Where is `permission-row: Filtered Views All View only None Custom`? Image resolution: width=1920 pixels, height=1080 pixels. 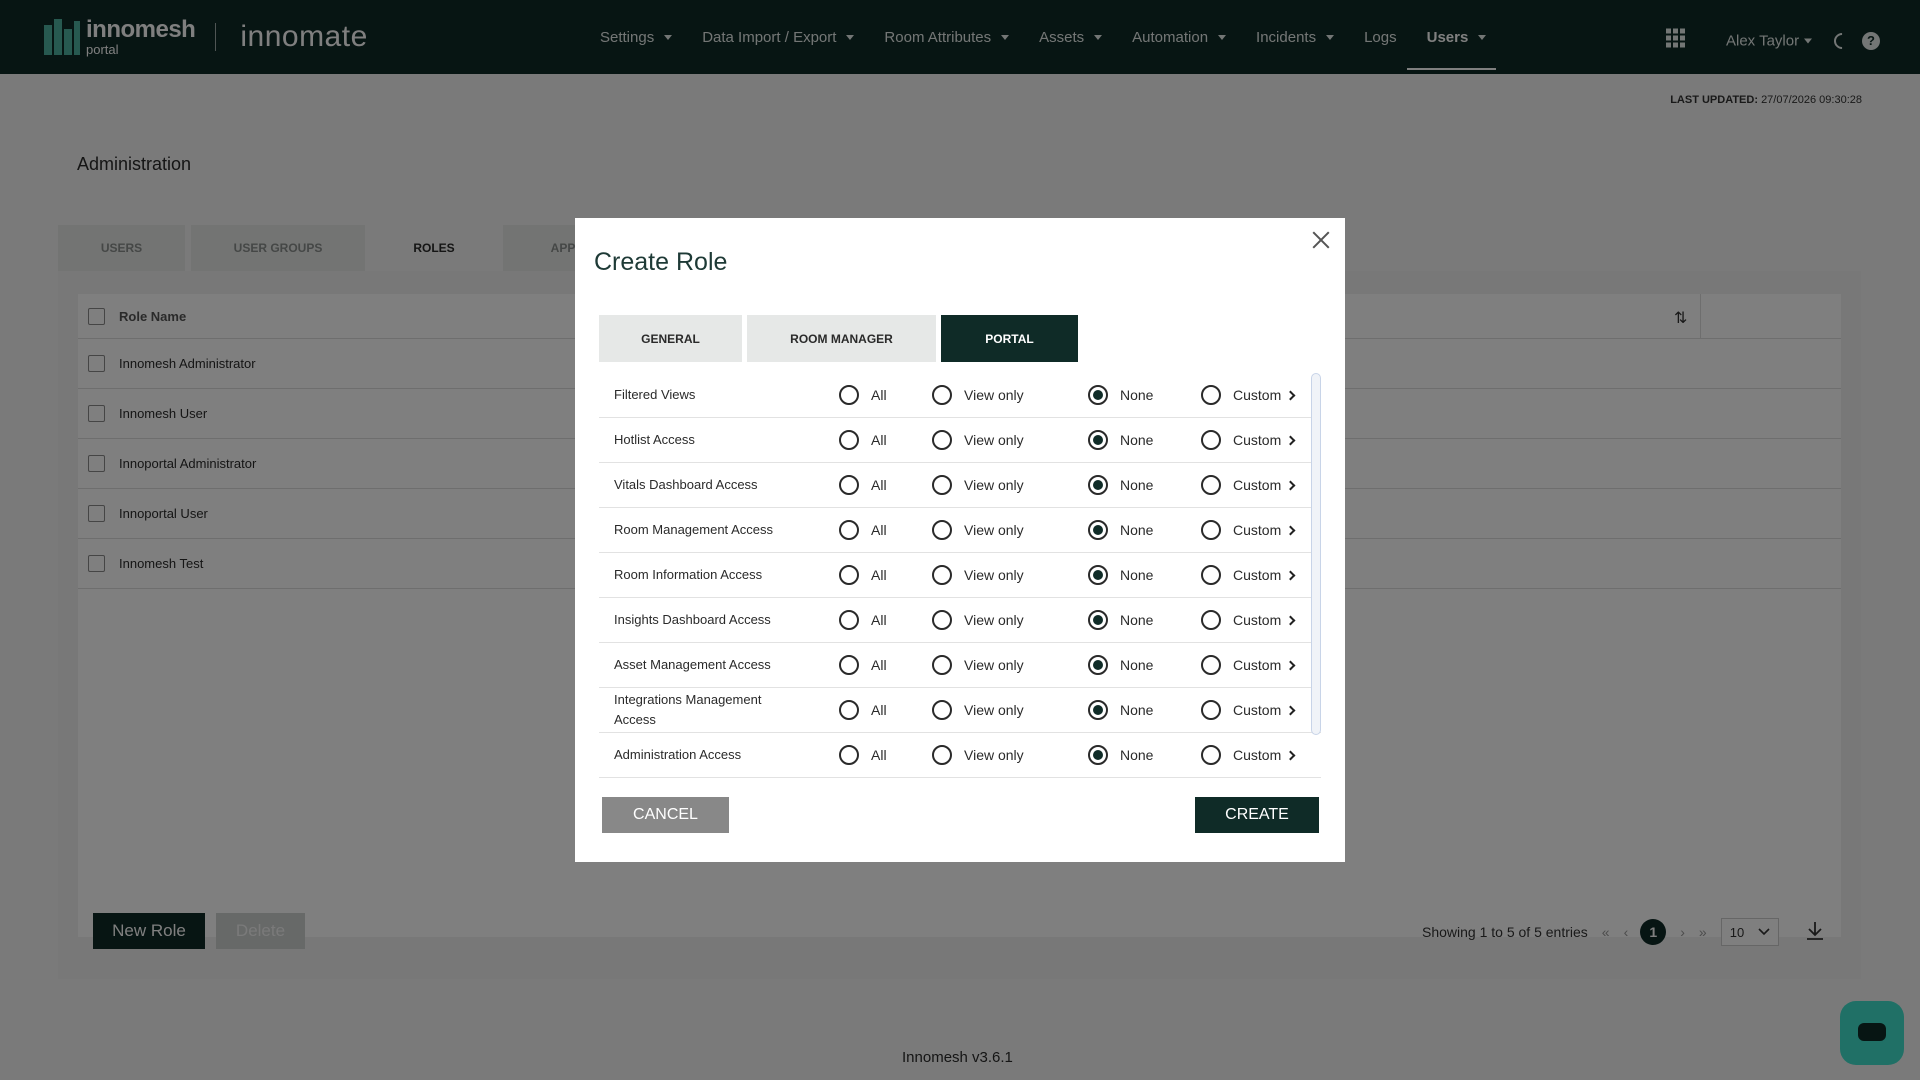 permission-row: Filtered Views All View only None Custom is located at coordinates (960, 395).